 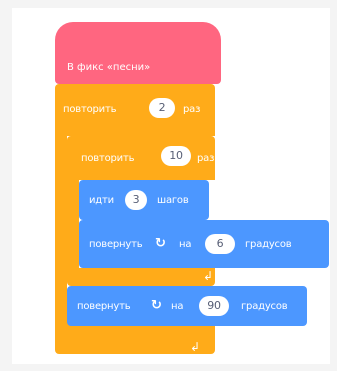 What do you see at coordinates (264, 306) in the screenshot?
I see `turn-outer-suffix: градусов` at bounding box center [264, 306].